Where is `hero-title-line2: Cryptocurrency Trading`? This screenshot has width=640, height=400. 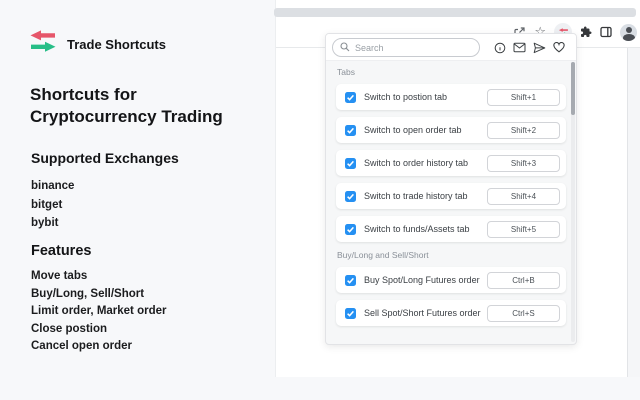
hero-title-line2: Cryptocurrency Trading is located at coordinates (126, 117).